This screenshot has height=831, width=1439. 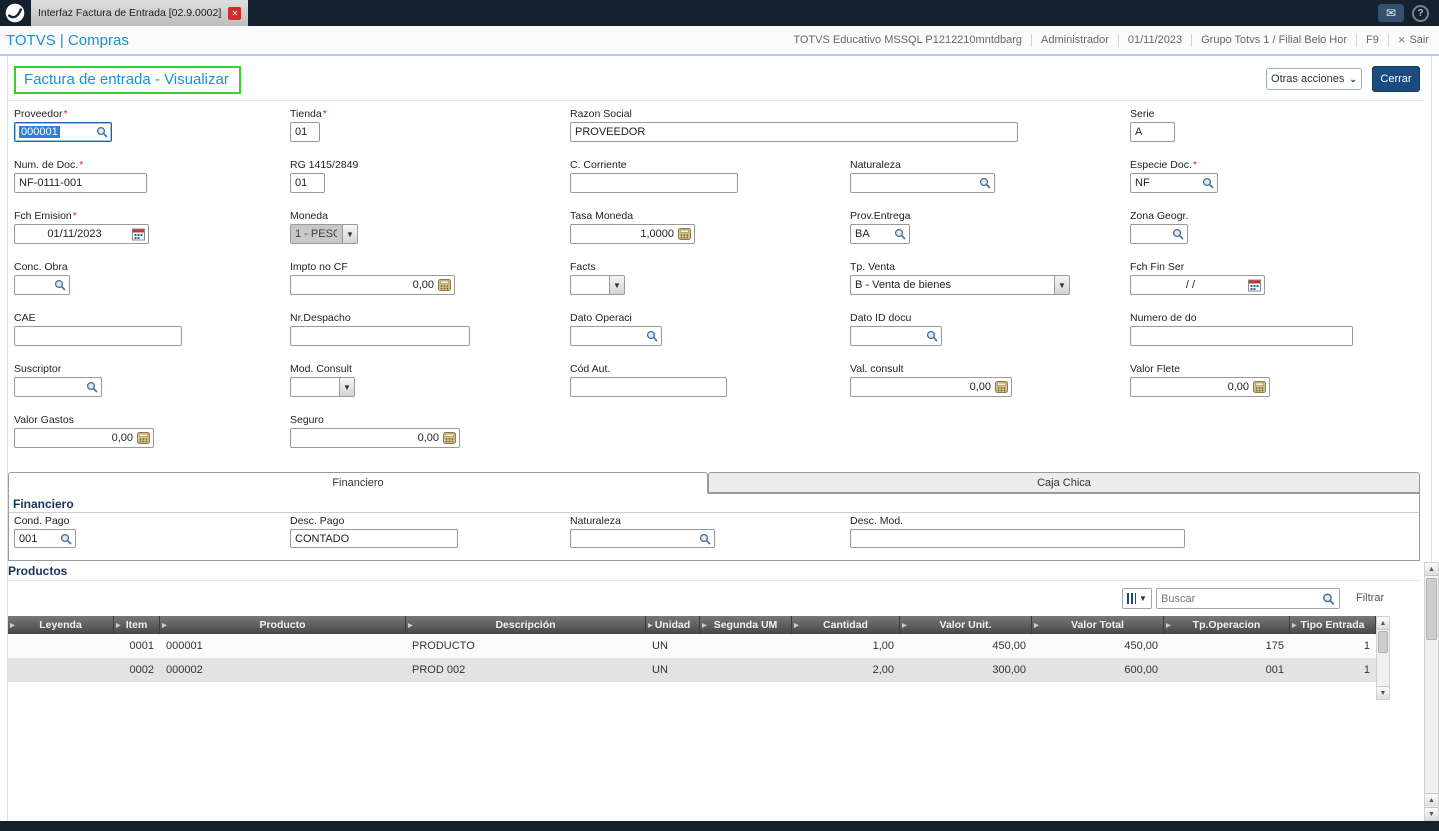 I want to click on tienda-input: 01, so click(x=305, y=132).